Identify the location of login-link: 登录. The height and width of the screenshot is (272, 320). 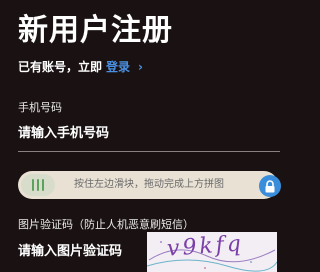
(118, 67).